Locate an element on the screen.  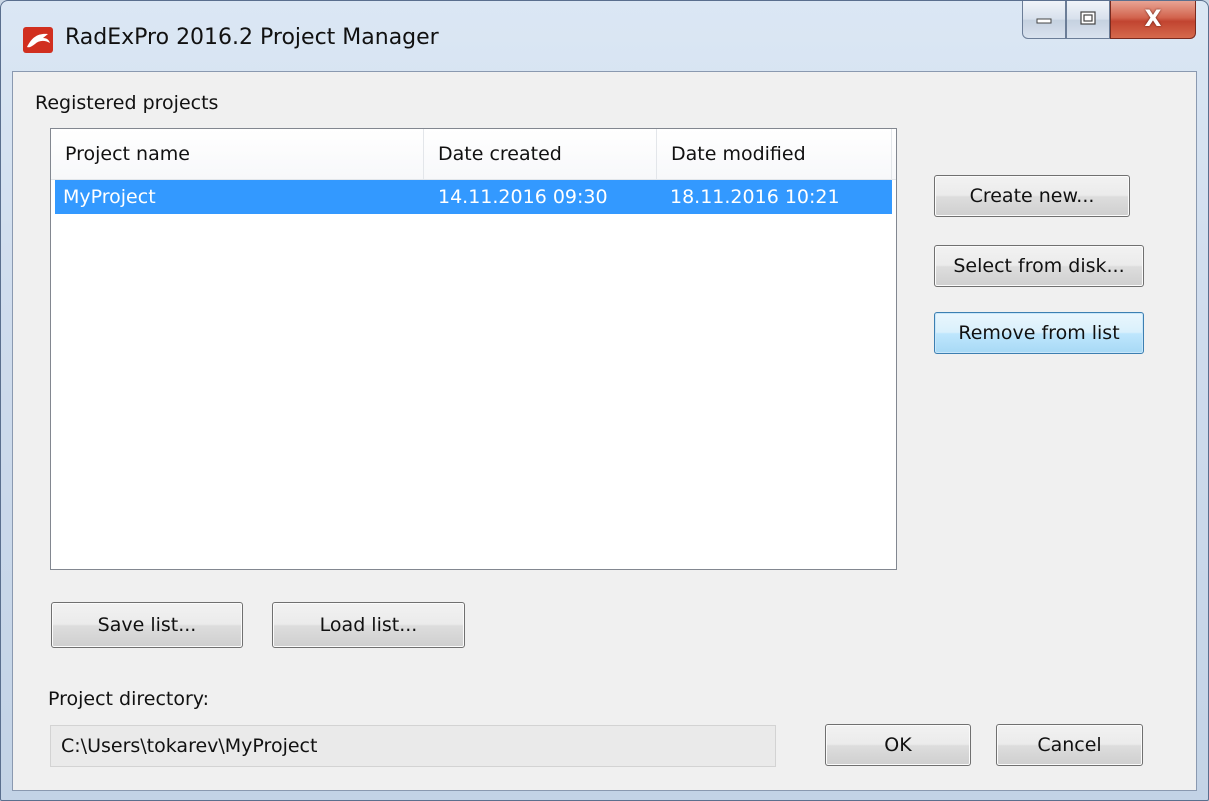
cancel-button: Cancel is located at coordinates (1069, 745).